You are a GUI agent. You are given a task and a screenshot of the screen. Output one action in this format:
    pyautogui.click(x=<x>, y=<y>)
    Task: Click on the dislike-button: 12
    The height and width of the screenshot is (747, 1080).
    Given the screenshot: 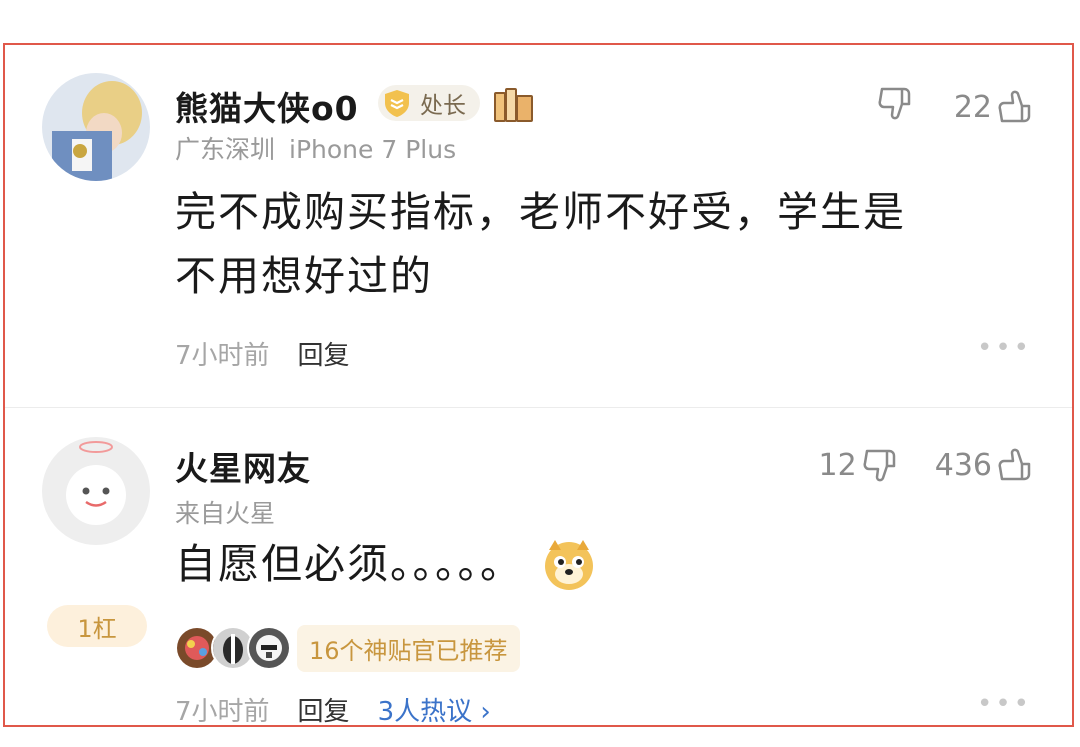 What is the action you would take?
    pyautogui.click(x=860, y=465)
    